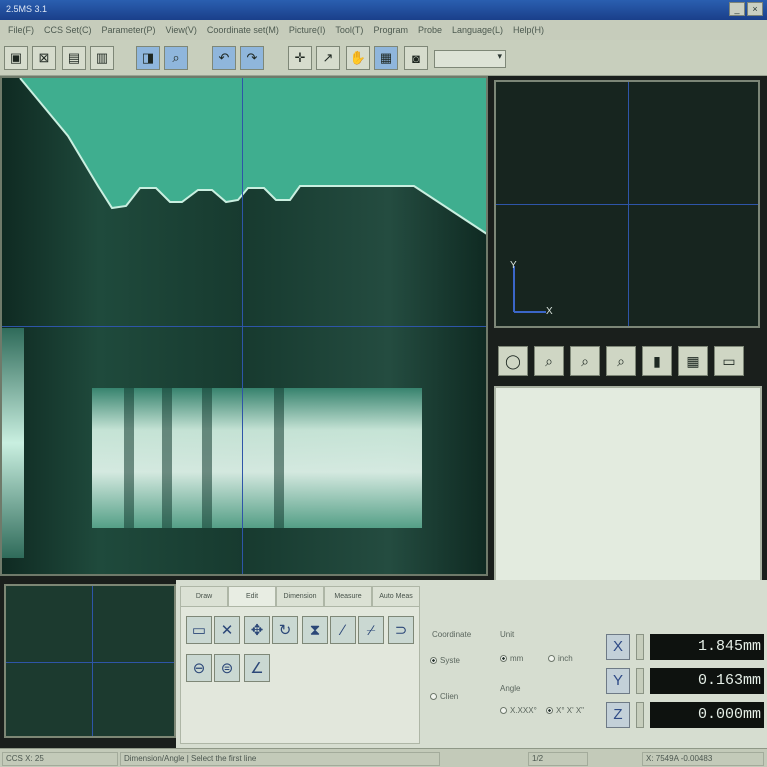  I want to click on navigator-crosshair-v, so click(628, 204).